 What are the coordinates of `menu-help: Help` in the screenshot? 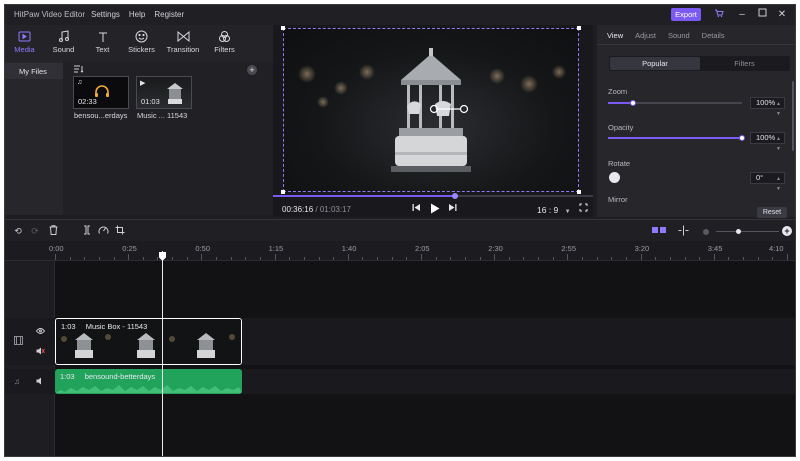 It's located at (137, 14).